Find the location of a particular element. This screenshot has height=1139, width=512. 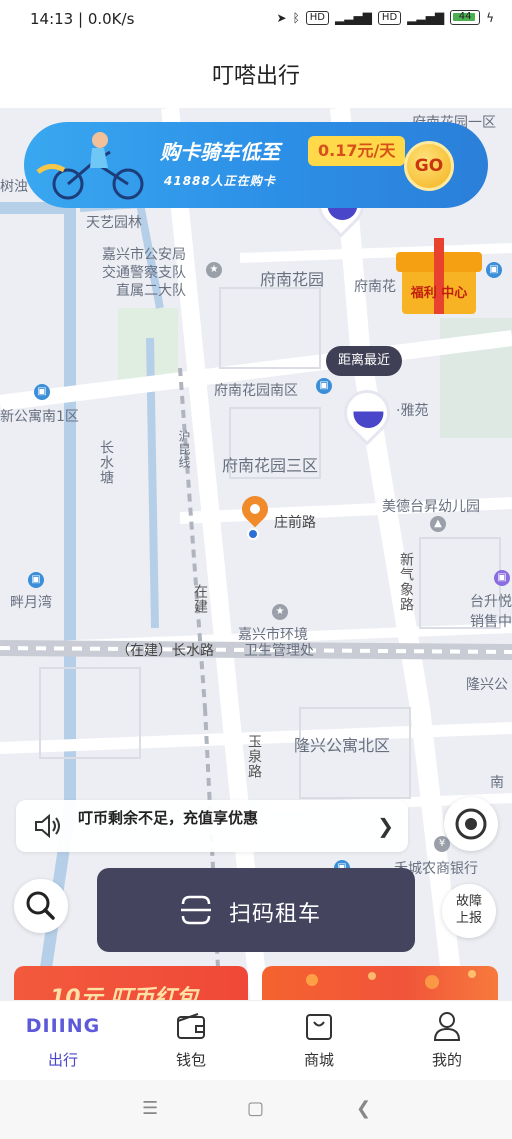

balance-notice: 叮币剩余不足，充值享优惠 ❯ is located at coordinates (212, 826).